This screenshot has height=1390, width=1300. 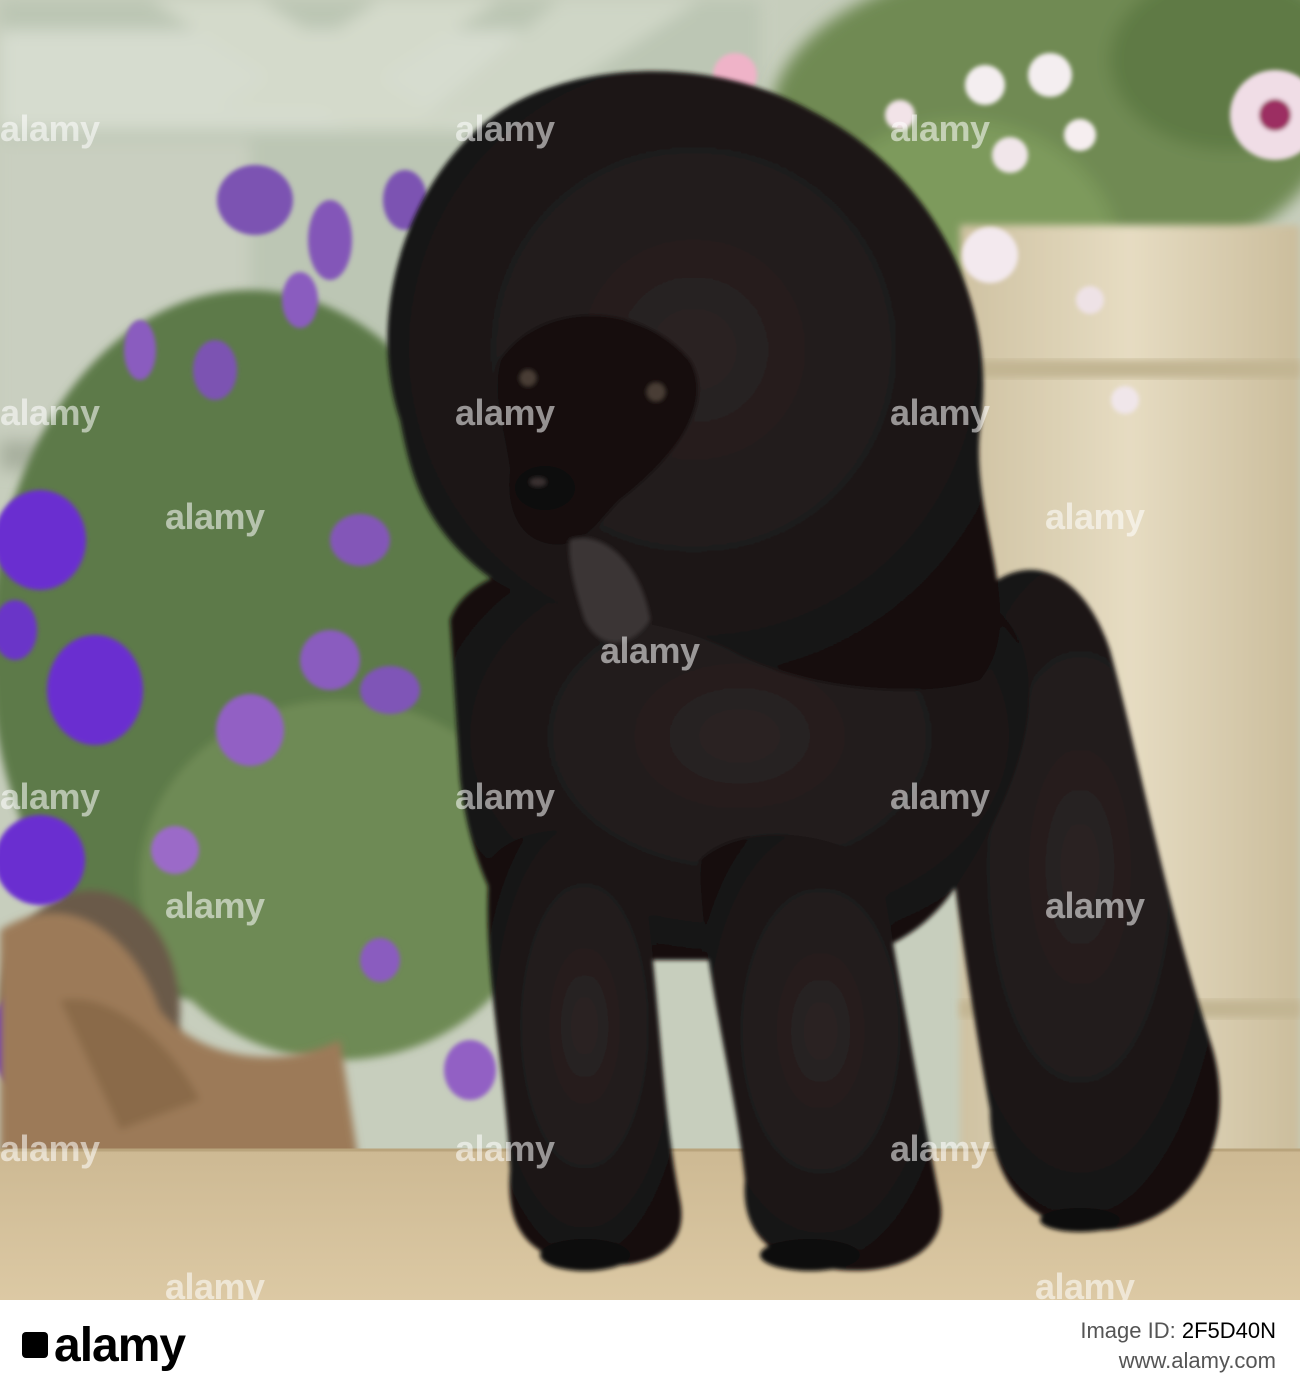 What do you see at coordinates (650, 1345) in the screenshot?
I see `footer-bar: alamy Image ID: 2F5D40N www.alamy.com` at bounding box center [650, 1345].